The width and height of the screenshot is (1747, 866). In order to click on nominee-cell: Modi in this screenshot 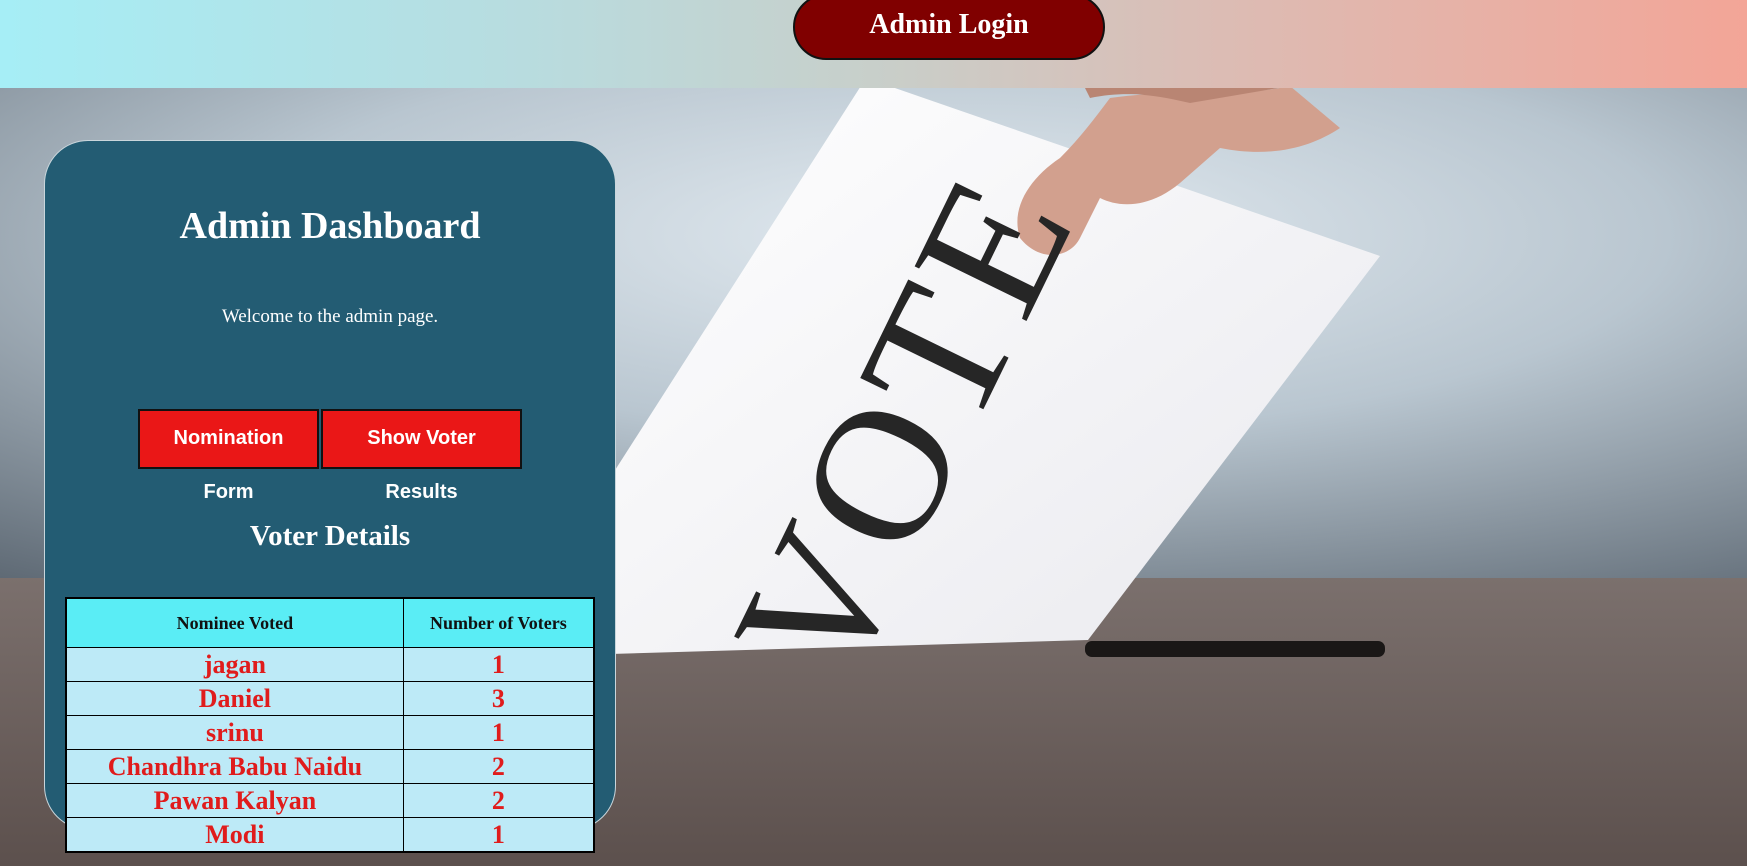, I will do `click(234, 835)`.